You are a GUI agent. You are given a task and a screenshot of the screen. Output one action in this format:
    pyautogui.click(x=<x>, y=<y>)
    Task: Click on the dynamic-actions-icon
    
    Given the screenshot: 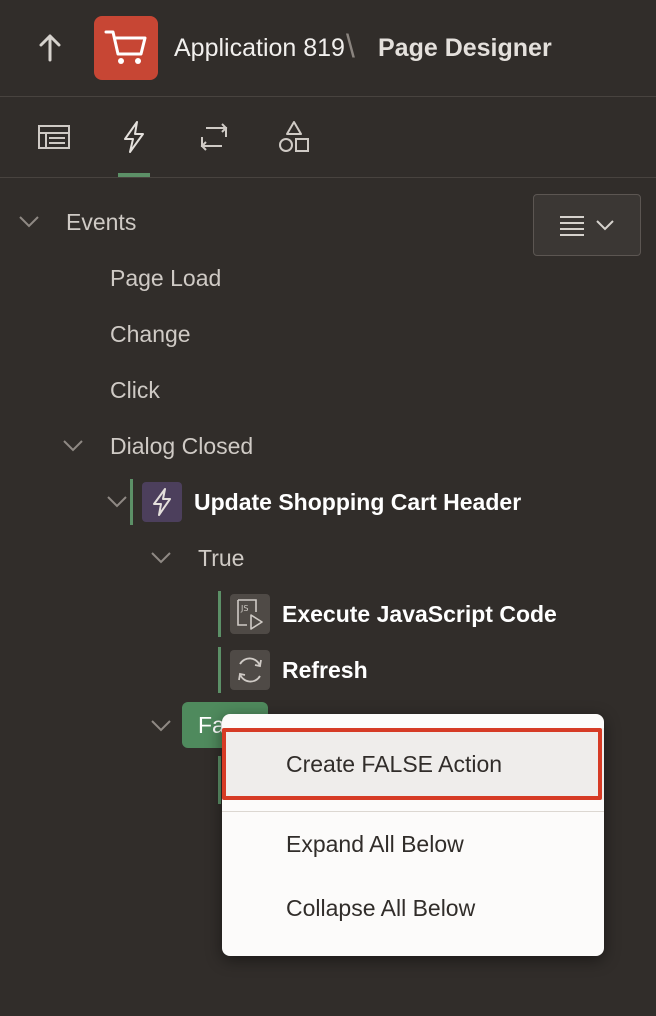 What is the action you would take?
    pyautogui.click(x=134, y=137)
    